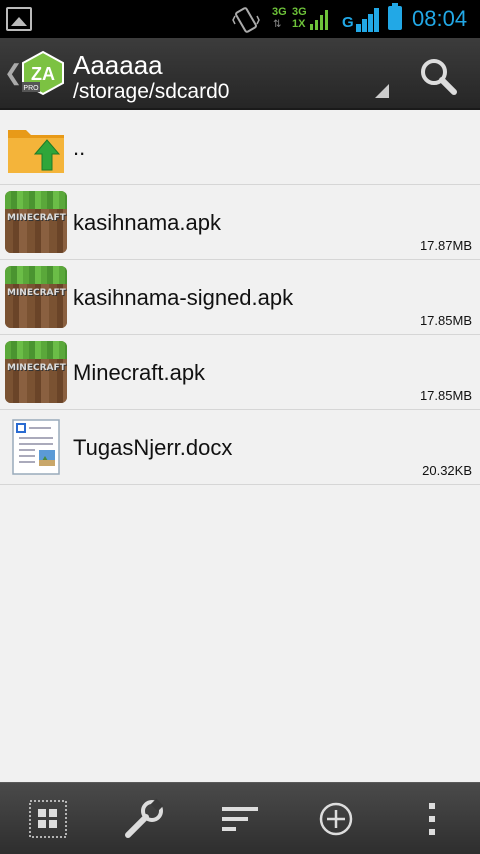 The image size is (480, 854). What do you see at coordinates (438, 76) in the screenshot?
I see `search-icon` at bounding box center [438, 76].